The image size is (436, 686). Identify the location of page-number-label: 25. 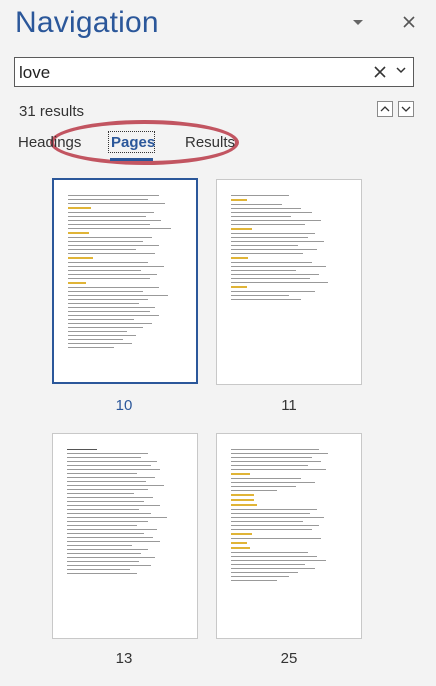
(289, 658).